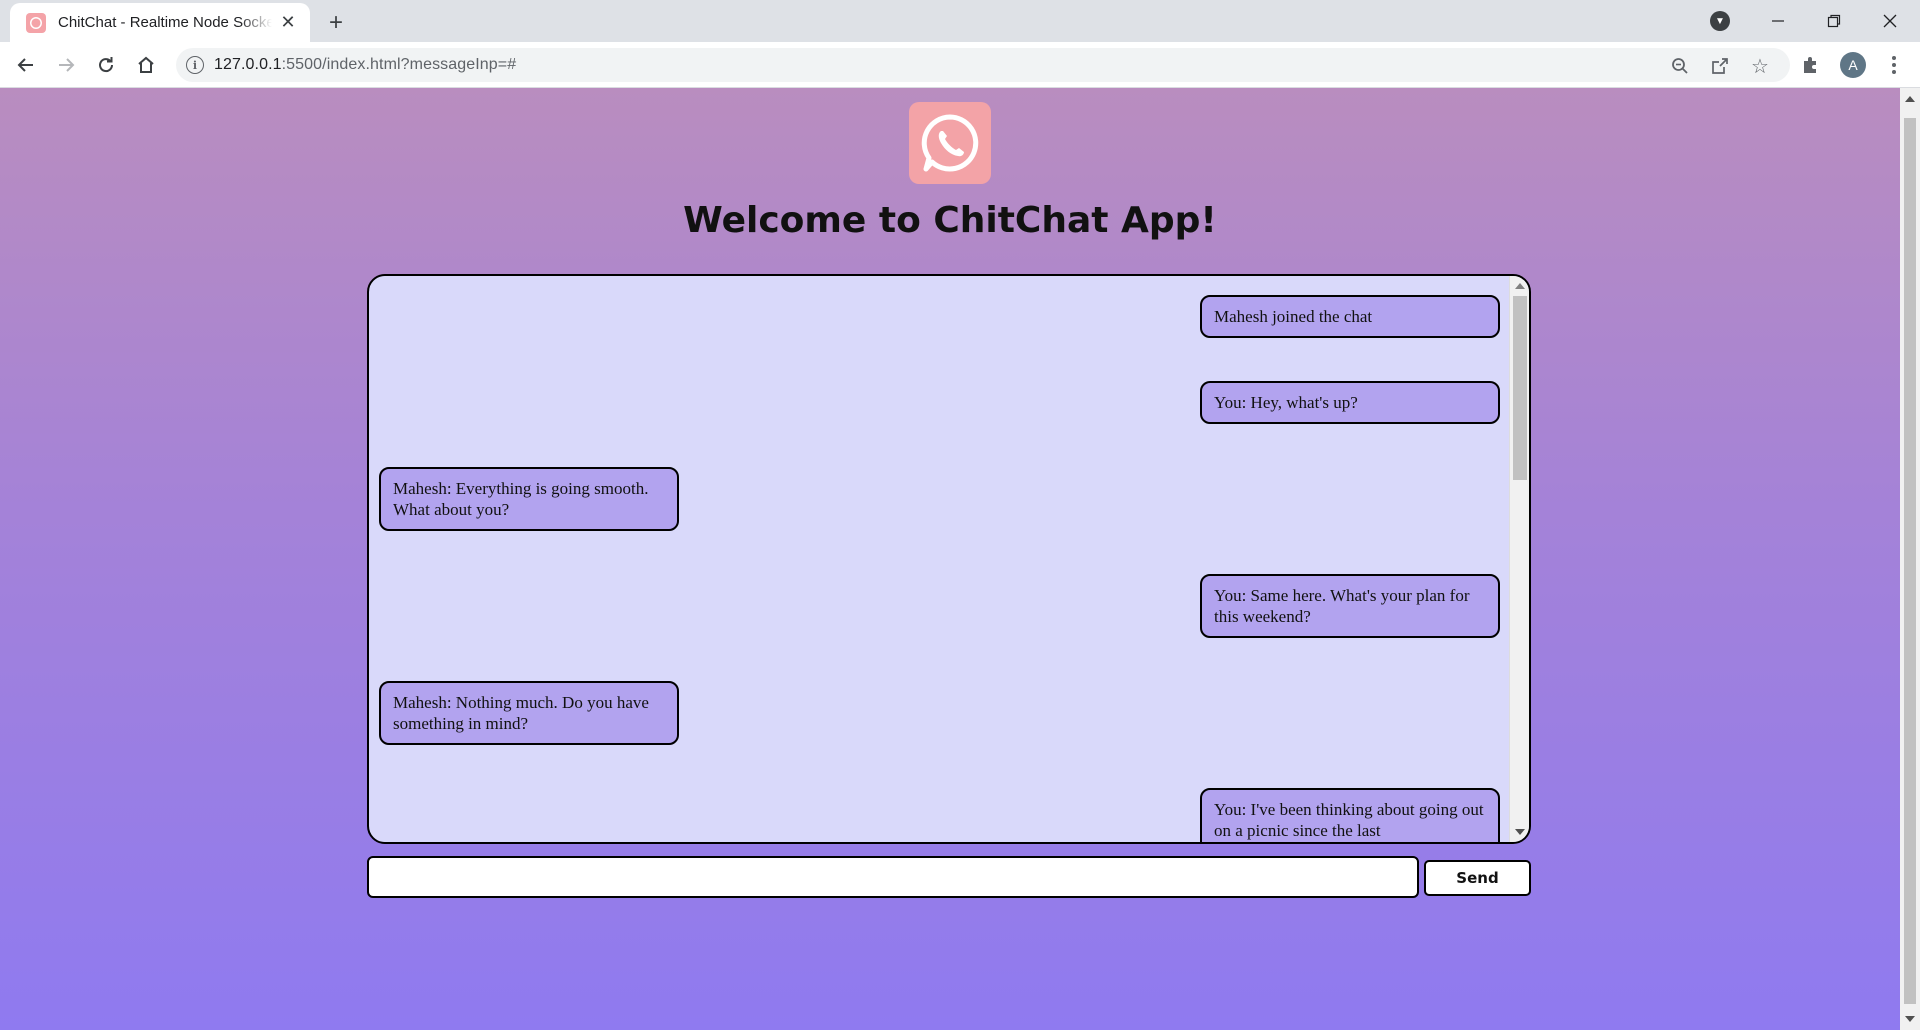 This screenshot has height=1030, width=1920. I want to click on url-text: 127.0.0.1:5500/index.html?messageInp=#, so click(365, 65).